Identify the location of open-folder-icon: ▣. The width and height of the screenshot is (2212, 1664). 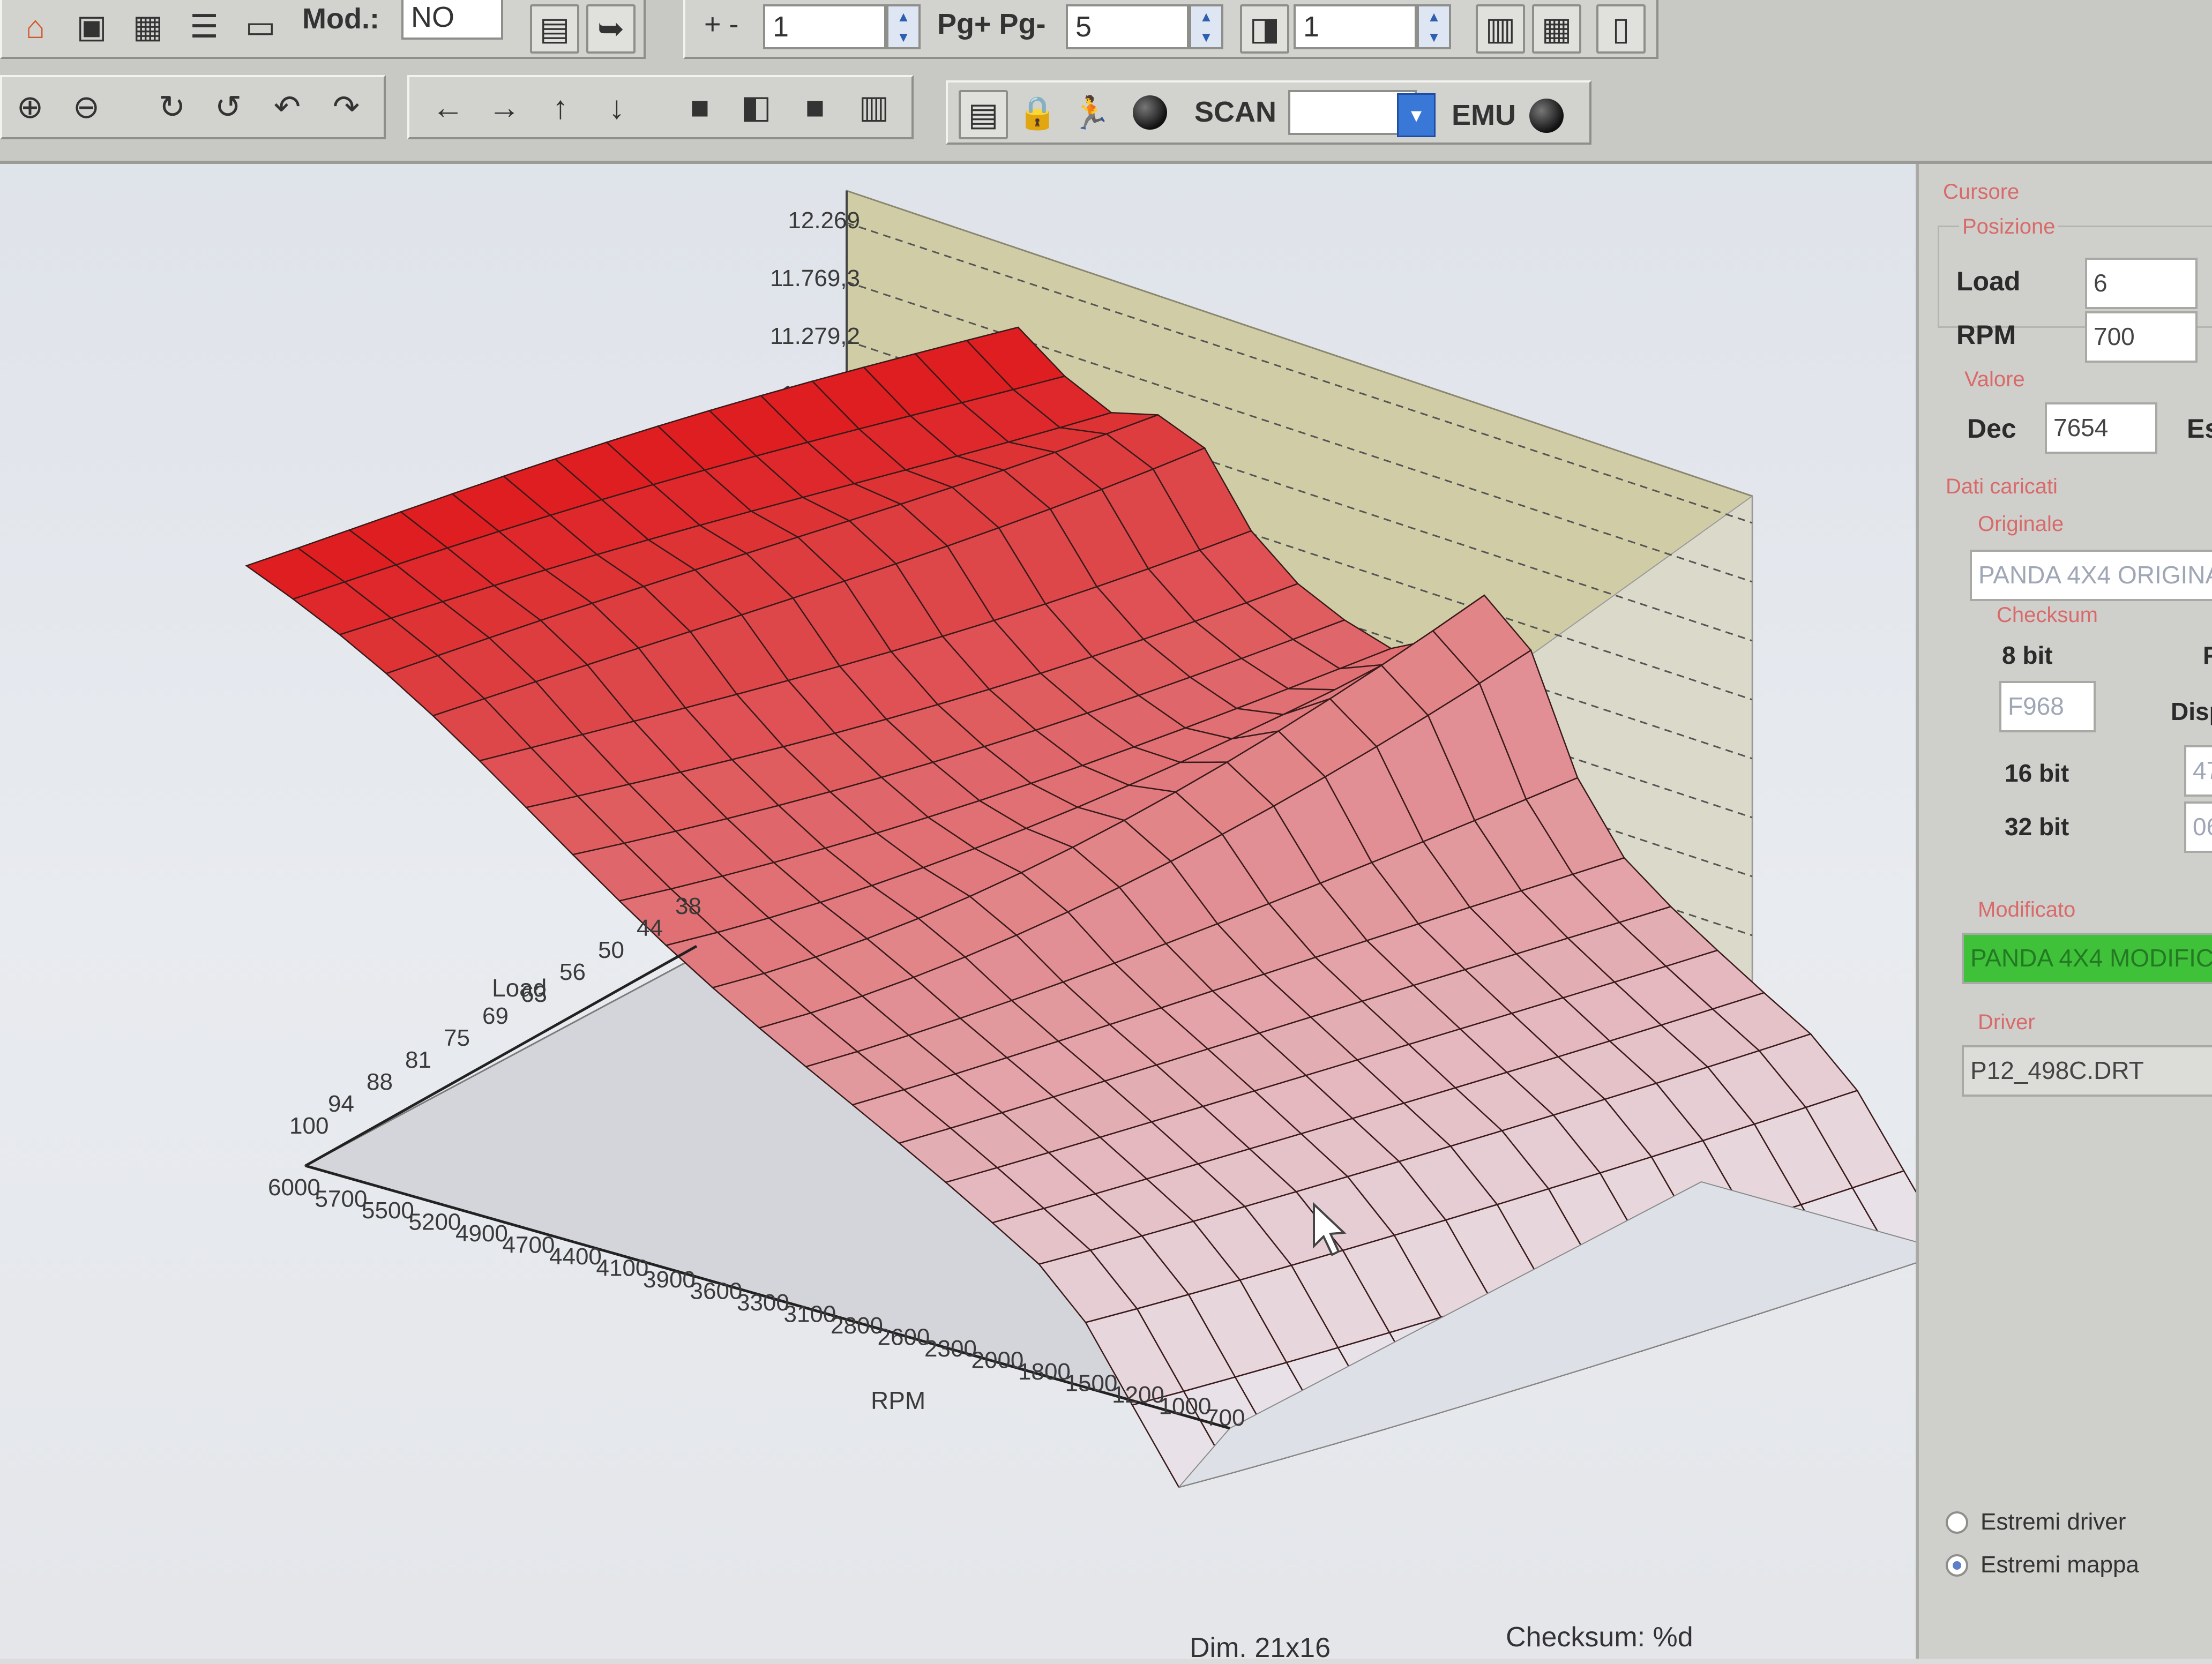
(91, 26).